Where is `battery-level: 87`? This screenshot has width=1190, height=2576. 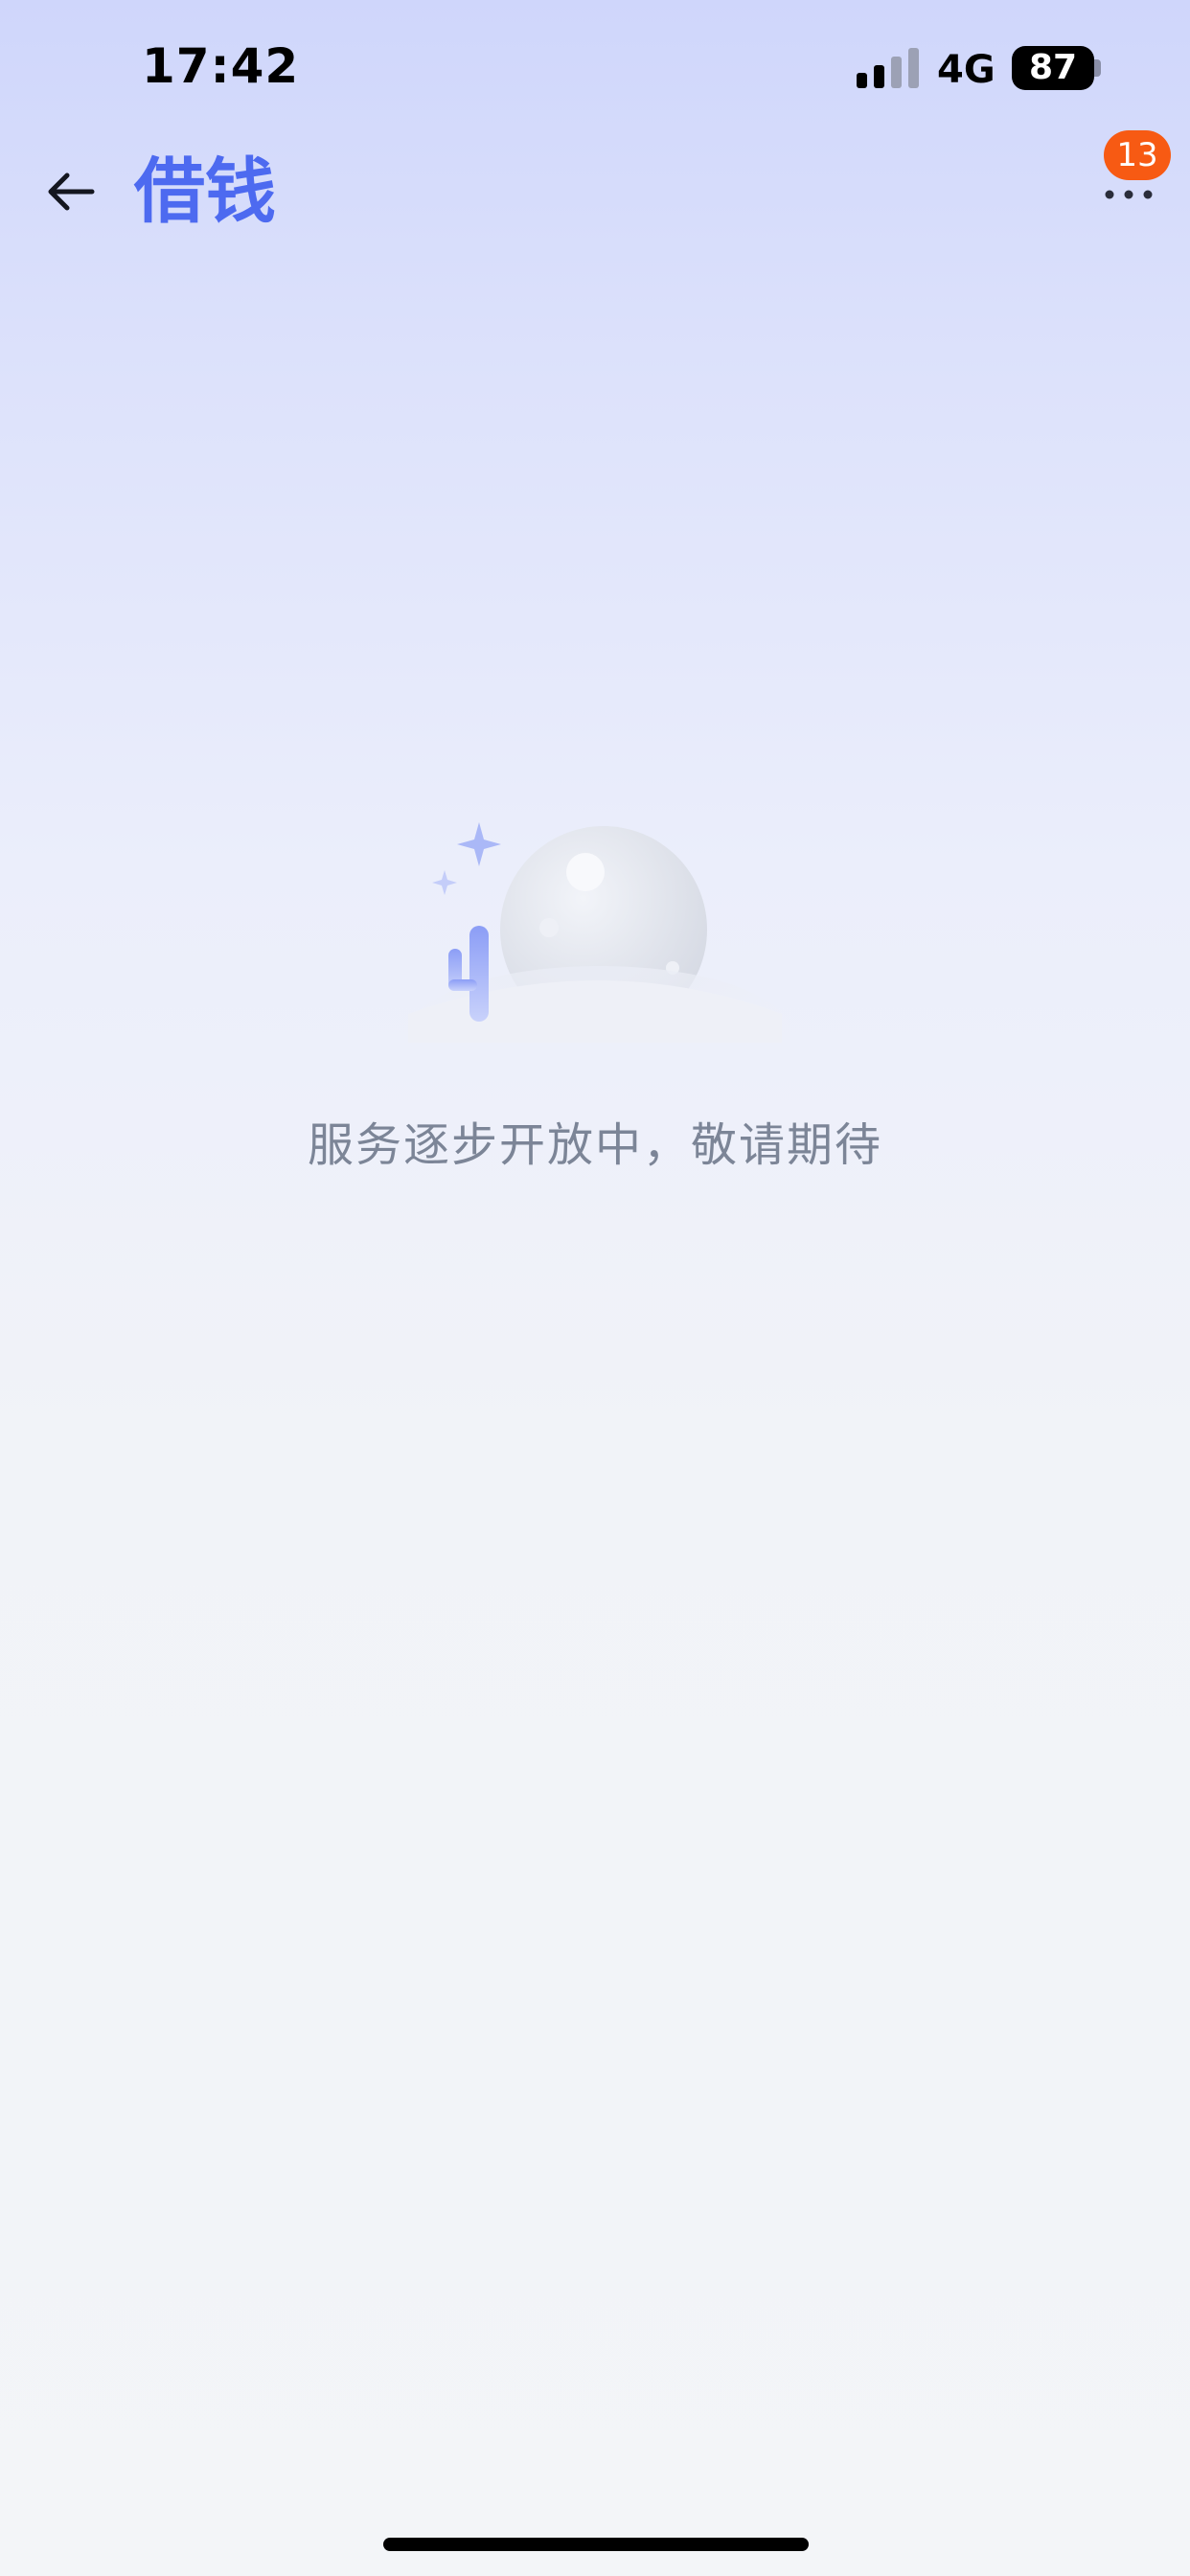
battery-level: 87 is located at coordinates (1053, 67).